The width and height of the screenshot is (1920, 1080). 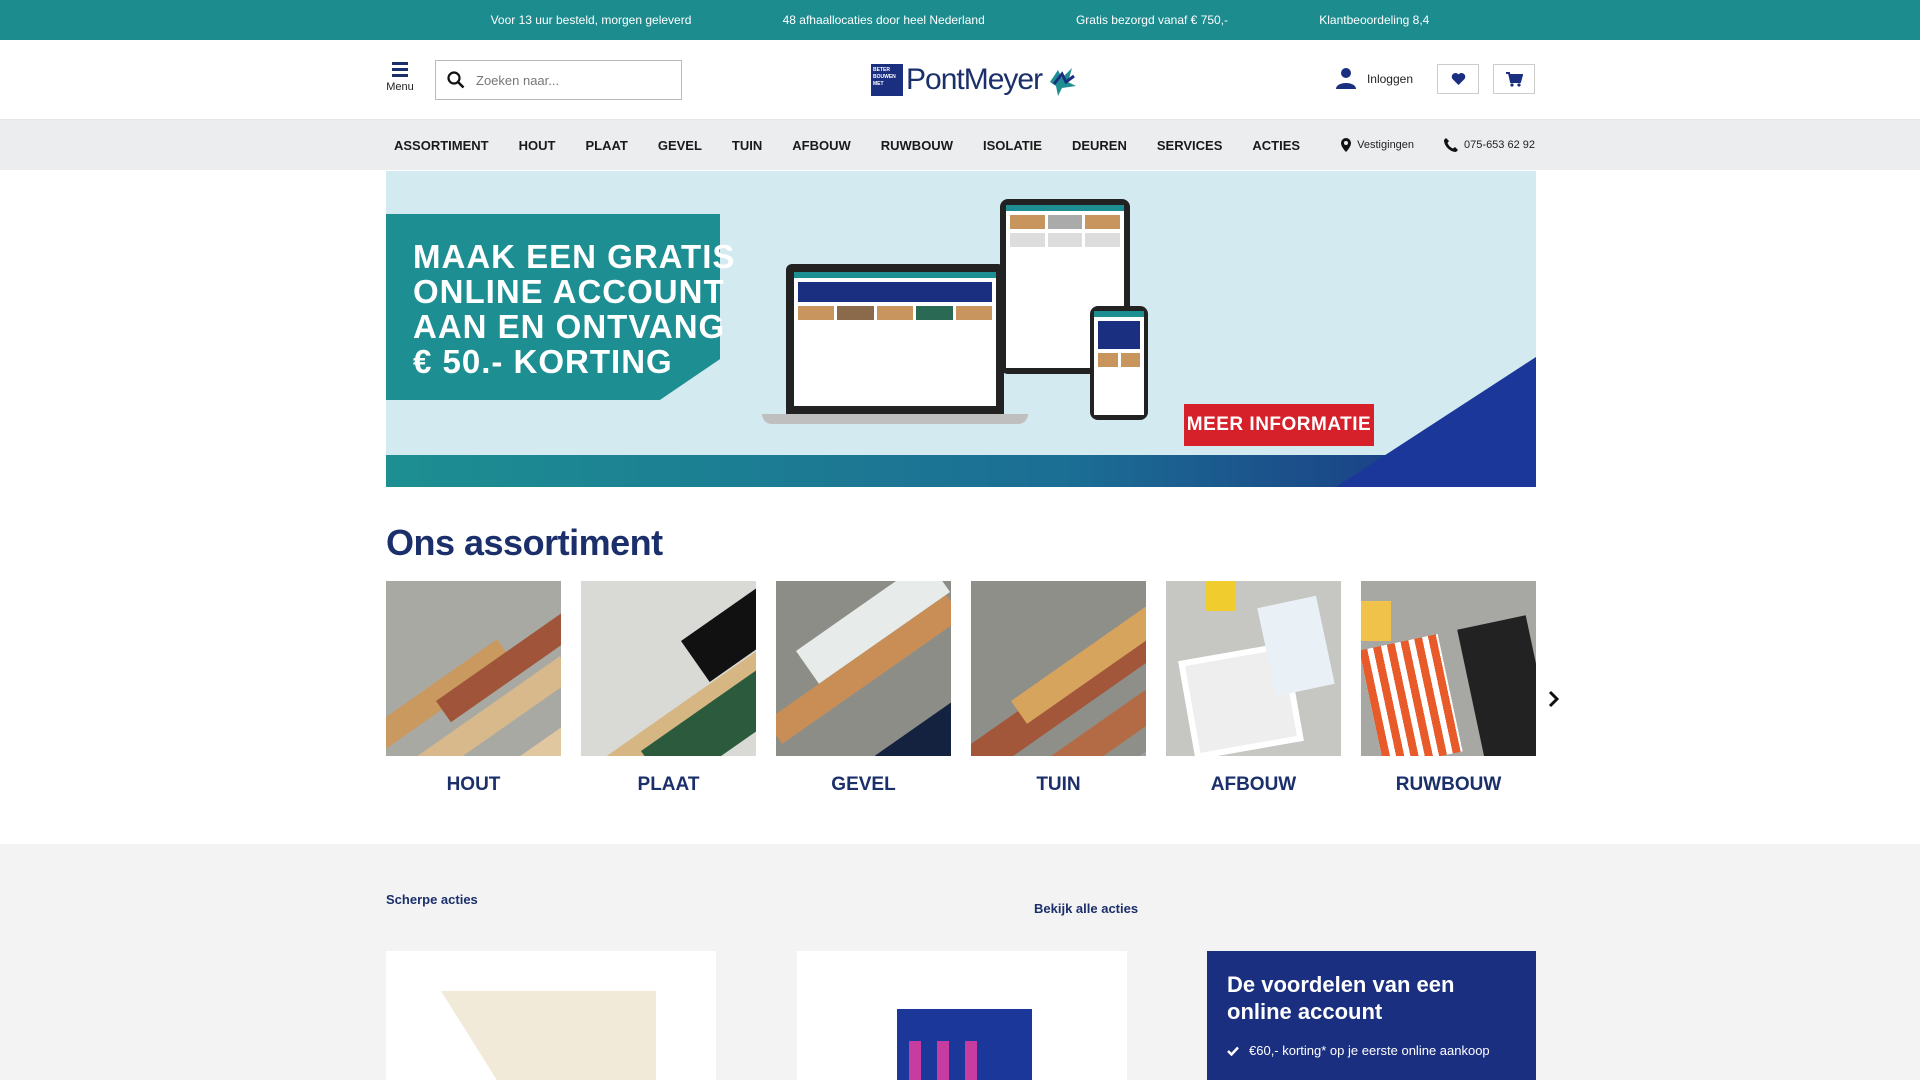 What do you see at coordinates (591, 20) in the screenshot?
I see `usp-item: Voor 13 uur besteld, morgen geleverd` at bounding box center [591, 20].